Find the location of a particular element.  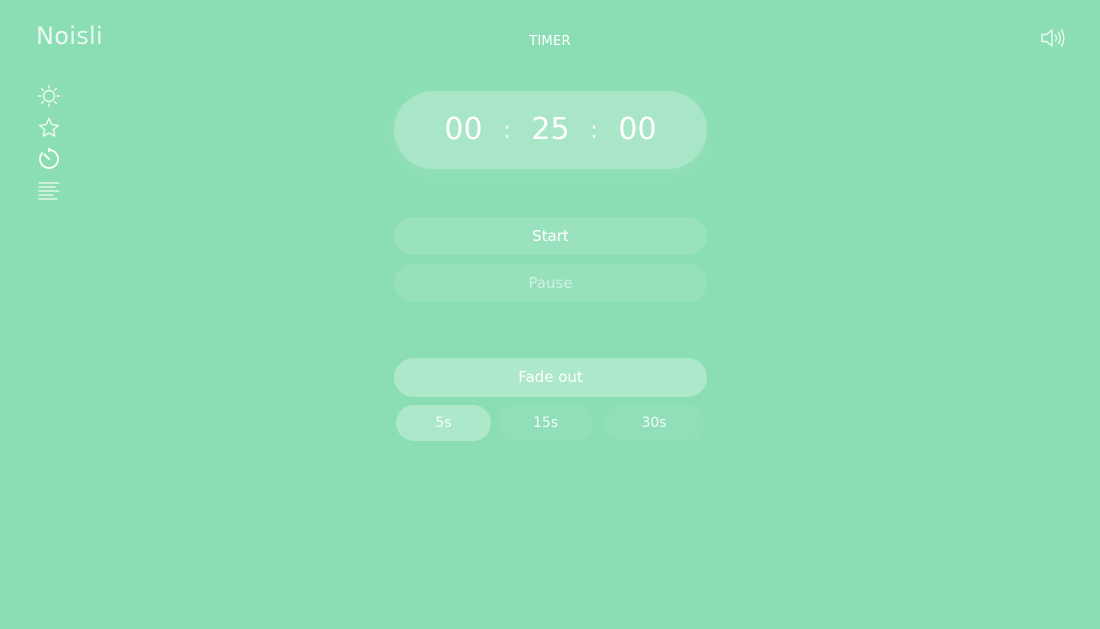

page-title: TIMER is located at coordinates (550, 41).